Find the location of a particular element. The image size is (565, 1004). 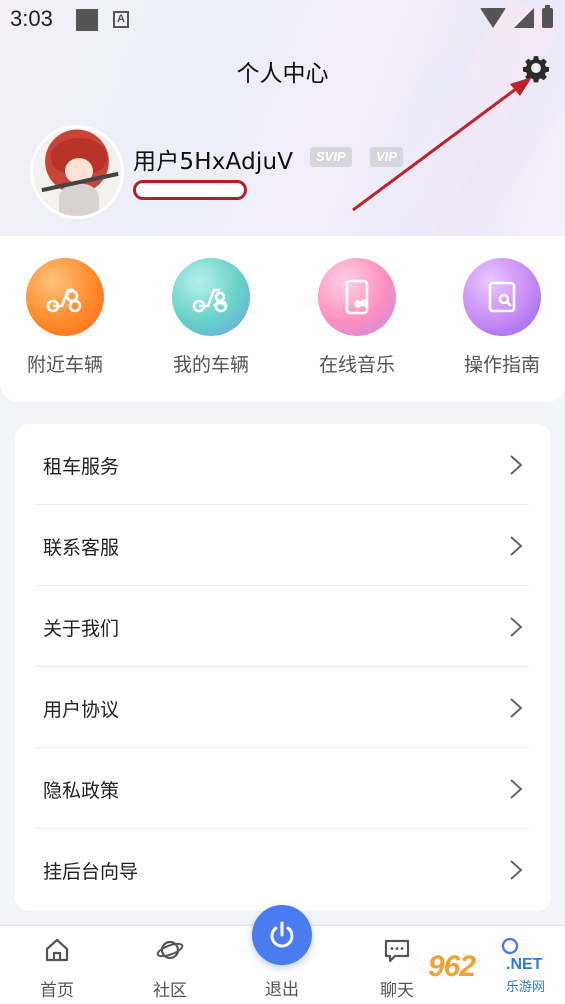

nearby-scooter-icon is located at coordinates (65, 297).